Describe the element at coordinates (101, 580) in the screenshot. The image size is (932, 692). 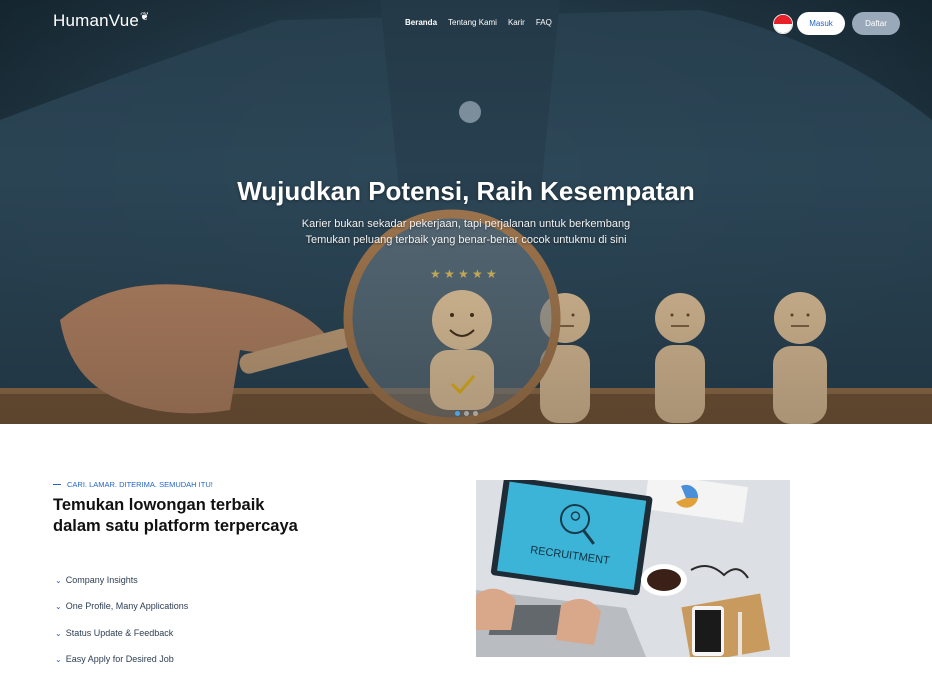
I see `feature-label: Company Insights` at that location.